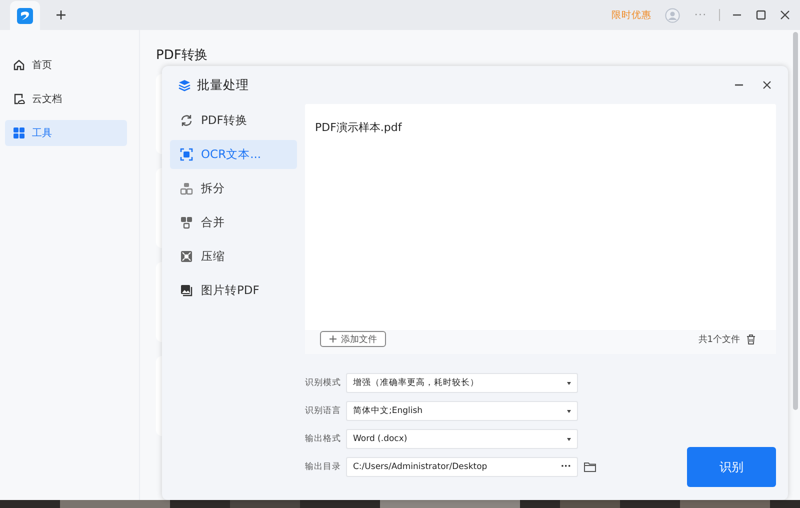 This screenshot has height=508, width=800. Describe the element at coordinates (233, 120) in the screenshot. I see `tool-menu-item: PDF转换` at that location.